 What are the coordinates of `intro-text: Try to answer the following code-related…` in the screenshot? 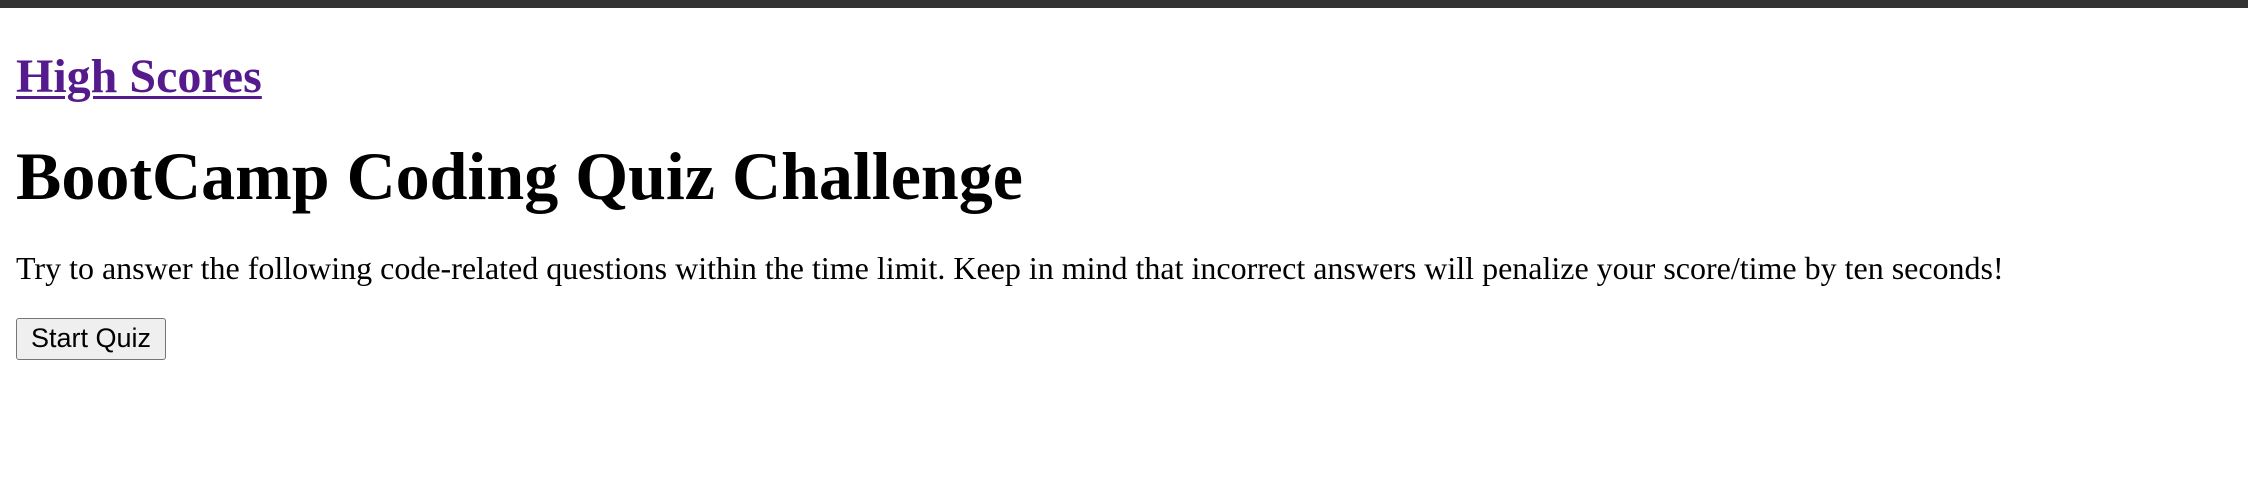 It's located at (1010, 268).